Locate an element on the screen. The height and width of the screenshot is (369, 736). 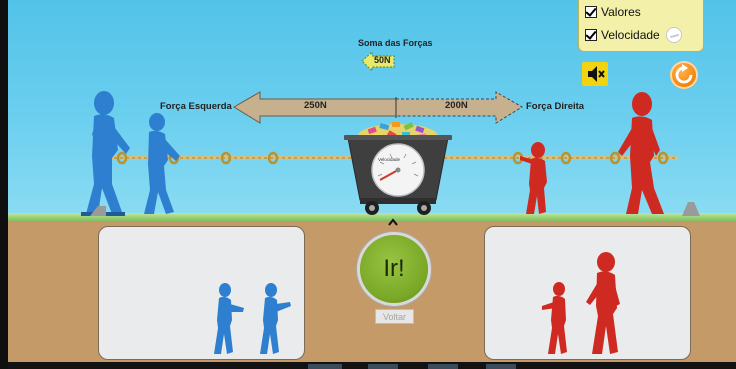
reset-button is located at coordinates (684, 75).